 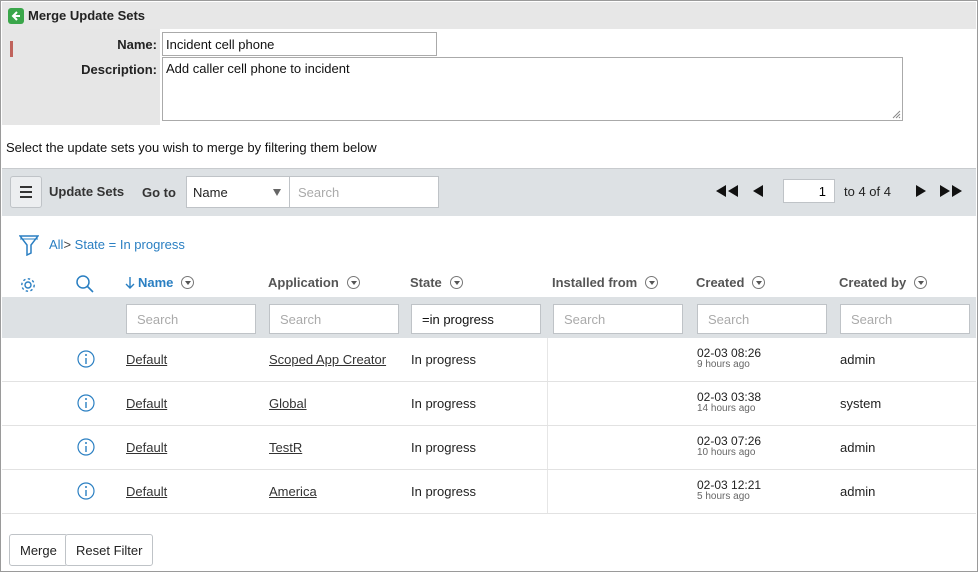 I want to click on row-created-by: system, so click(x=861, y=403).